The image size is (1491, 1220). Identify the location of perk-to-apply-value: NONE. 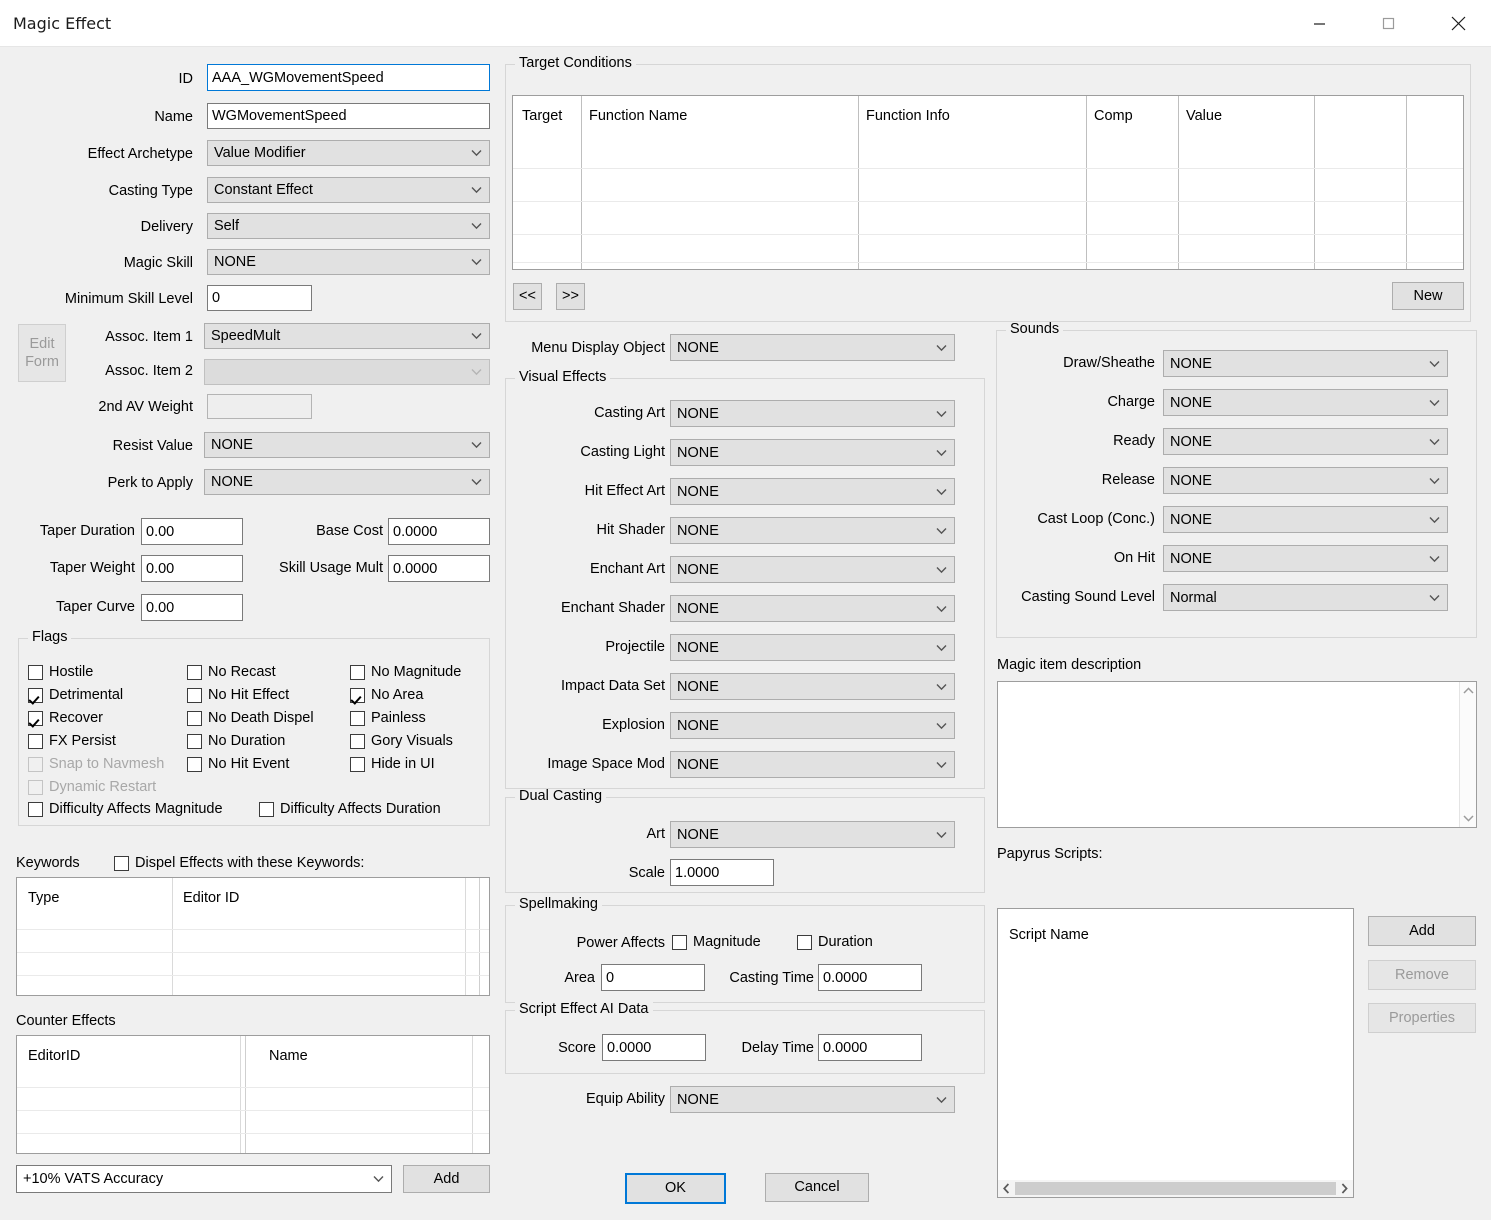
(232, 482).